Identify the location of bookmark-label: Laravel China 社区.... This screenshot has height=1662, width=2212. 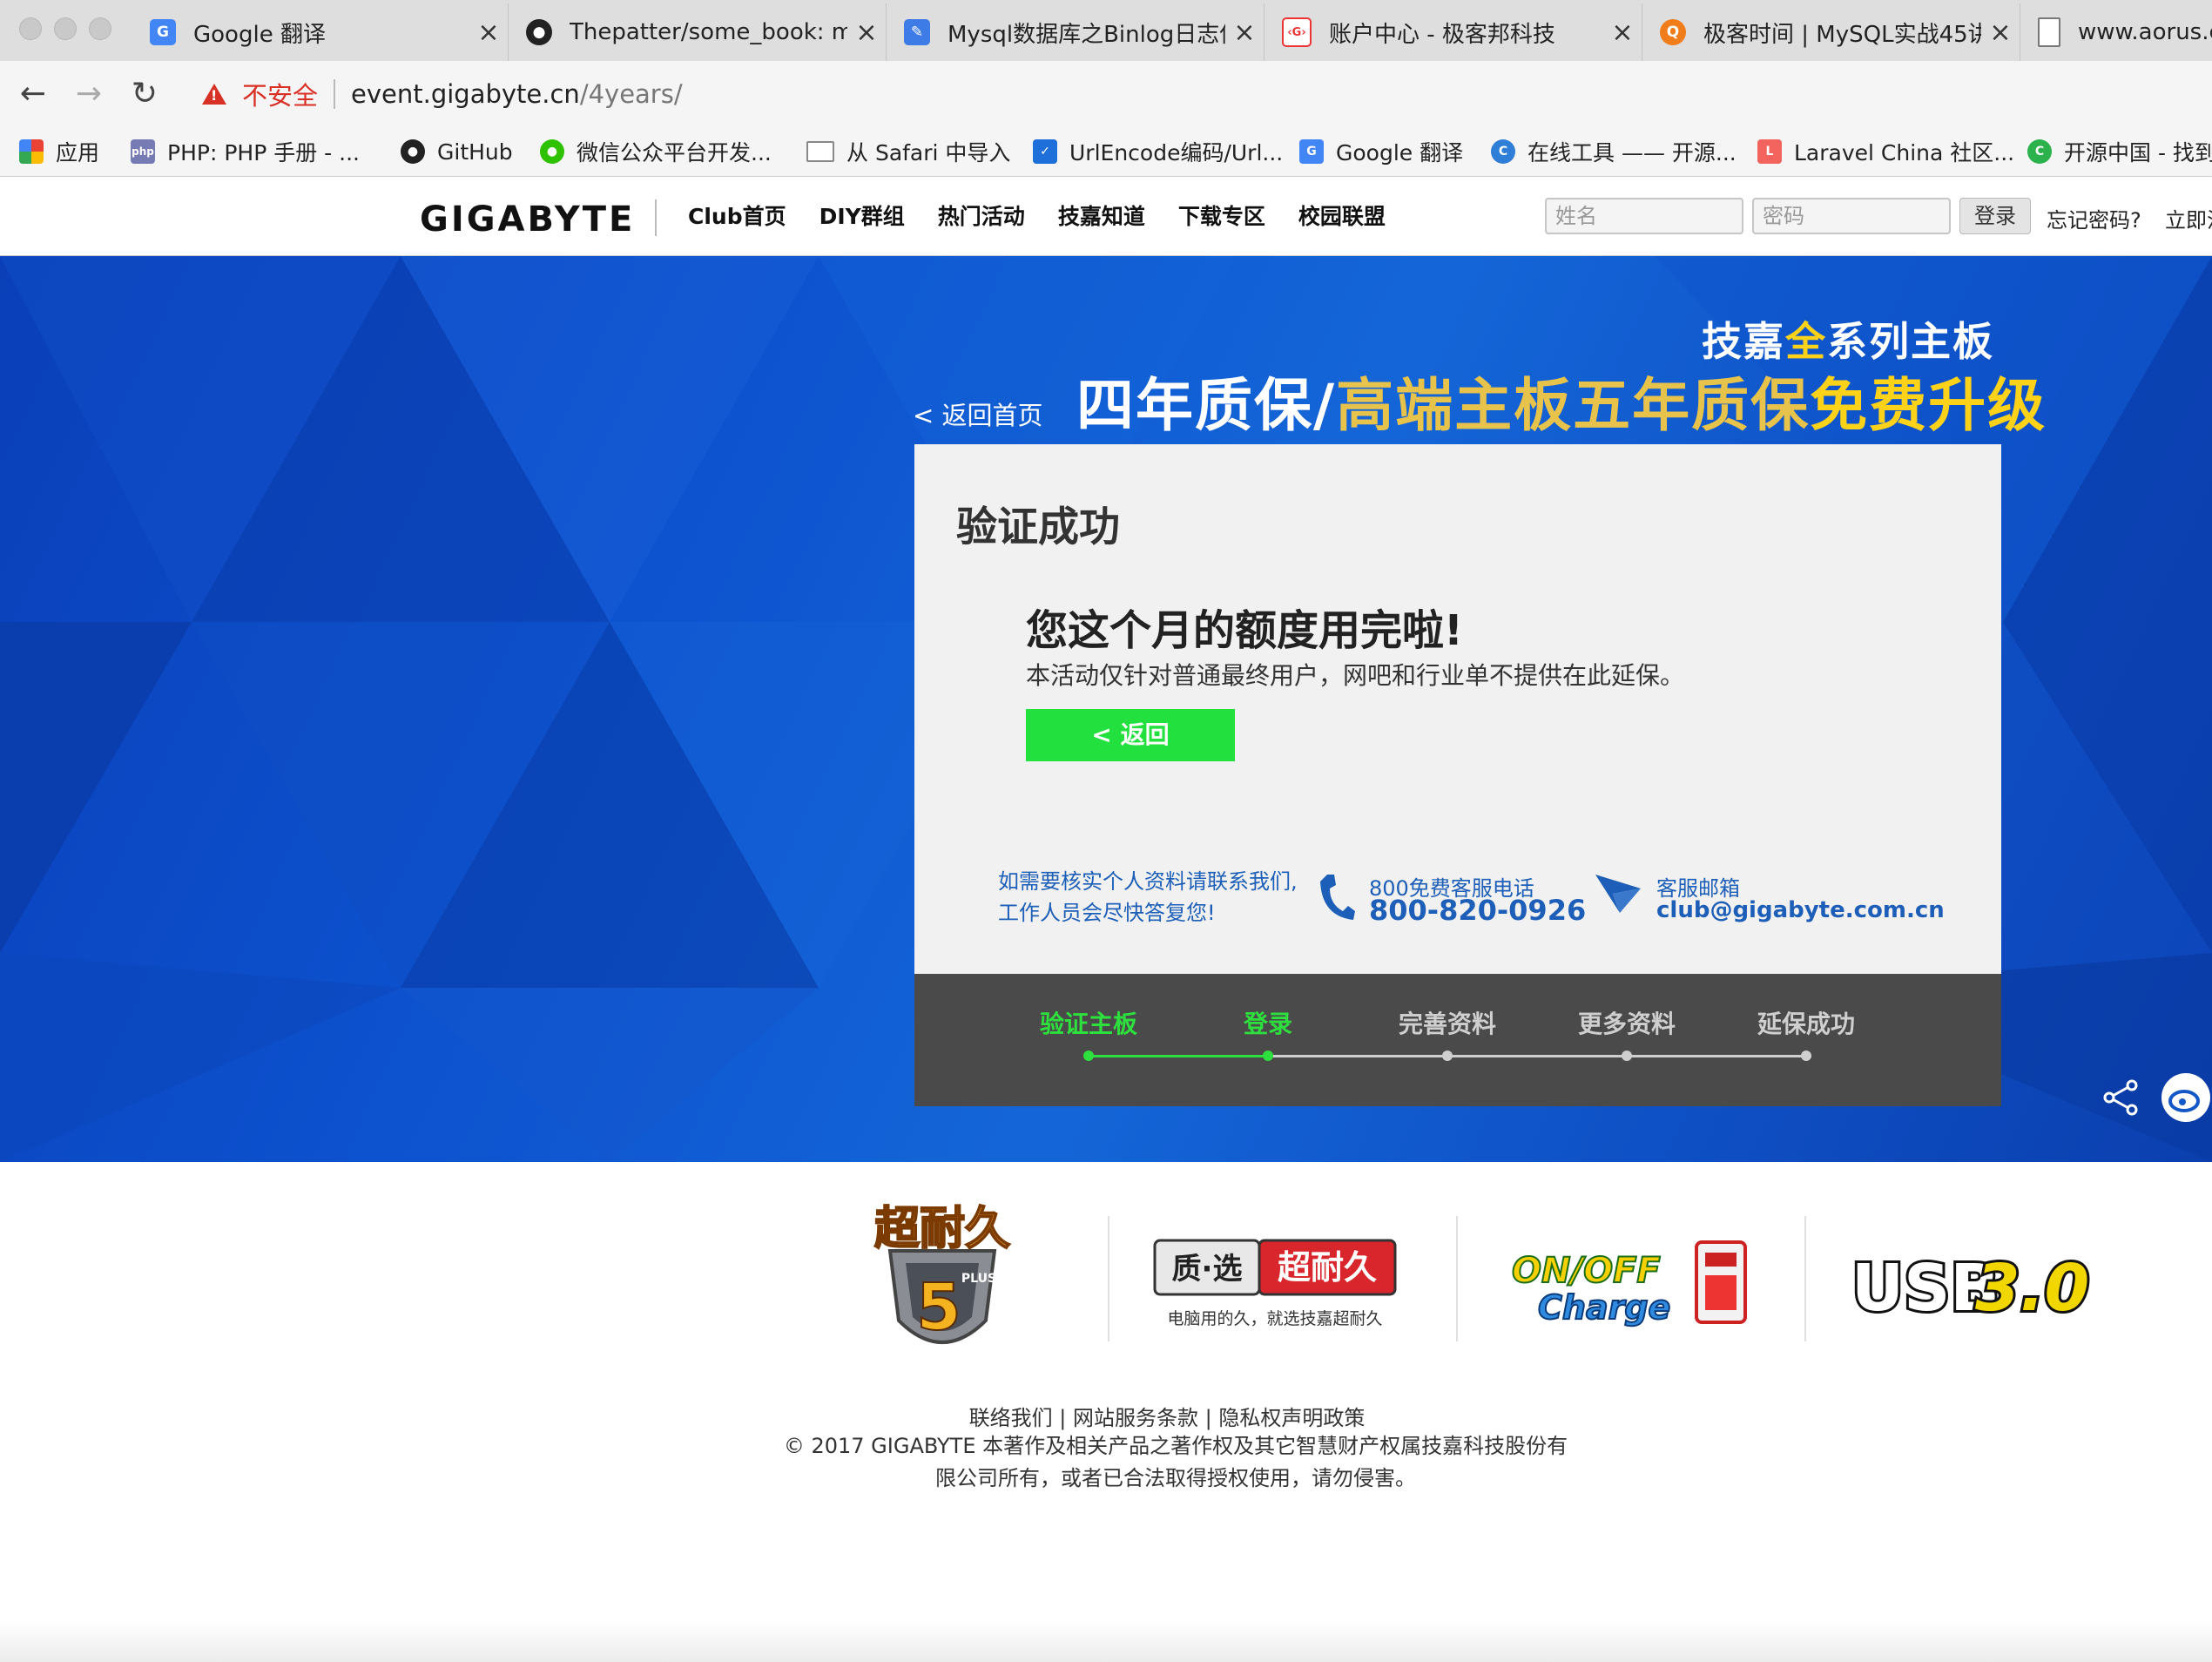
(1905, 153).